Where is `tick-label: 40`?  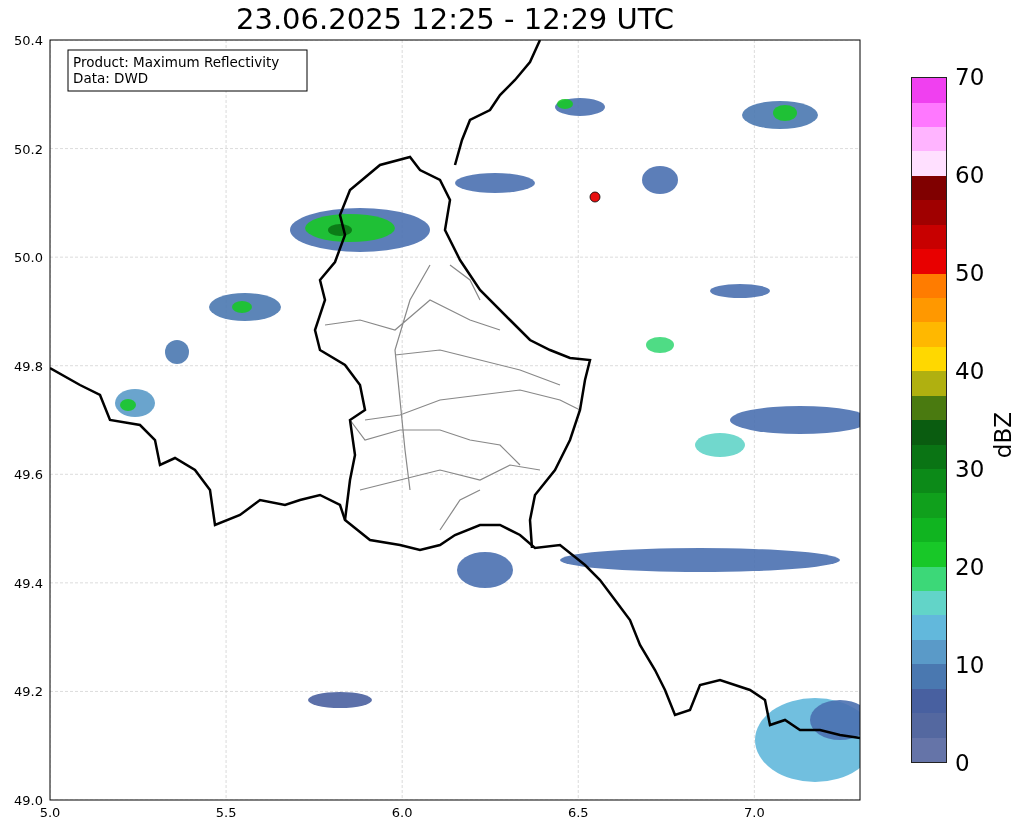
tick-label: 40 is located at coordinates (970, 371).